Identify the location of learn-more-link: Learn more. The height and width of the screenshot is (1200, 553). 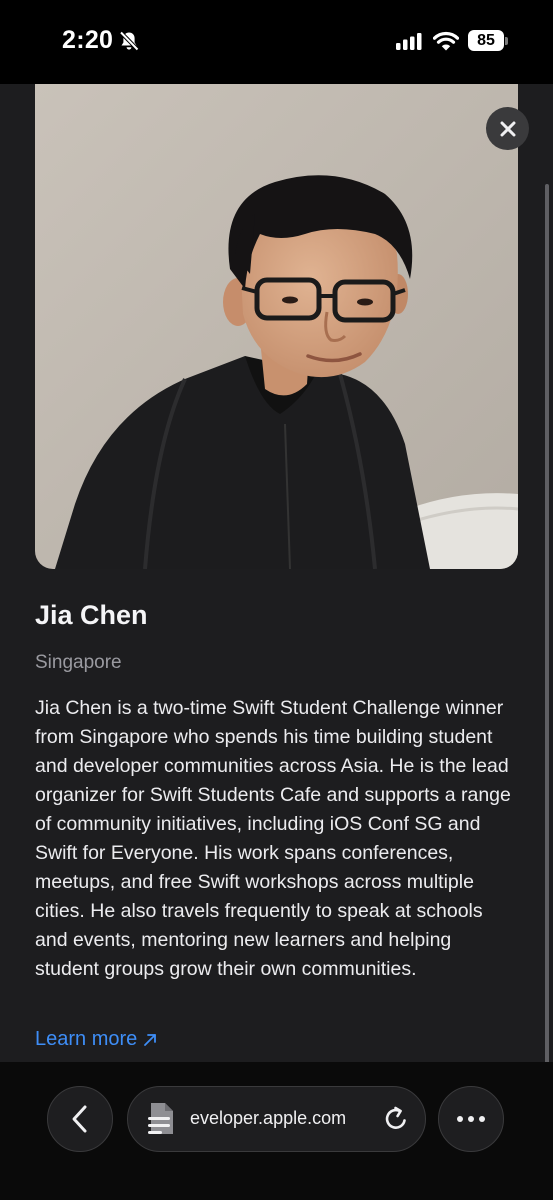
(96, 1039).